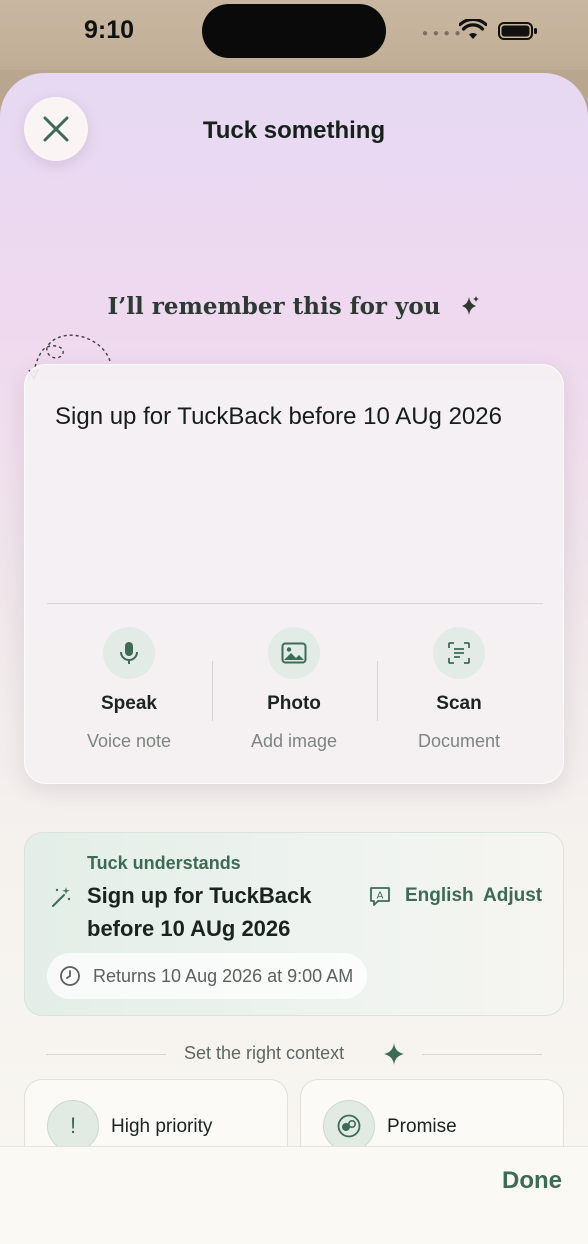  Describe the element at coordinates (73, 1126) in the screenshot. I see `exclamation-icon: !` at that location.